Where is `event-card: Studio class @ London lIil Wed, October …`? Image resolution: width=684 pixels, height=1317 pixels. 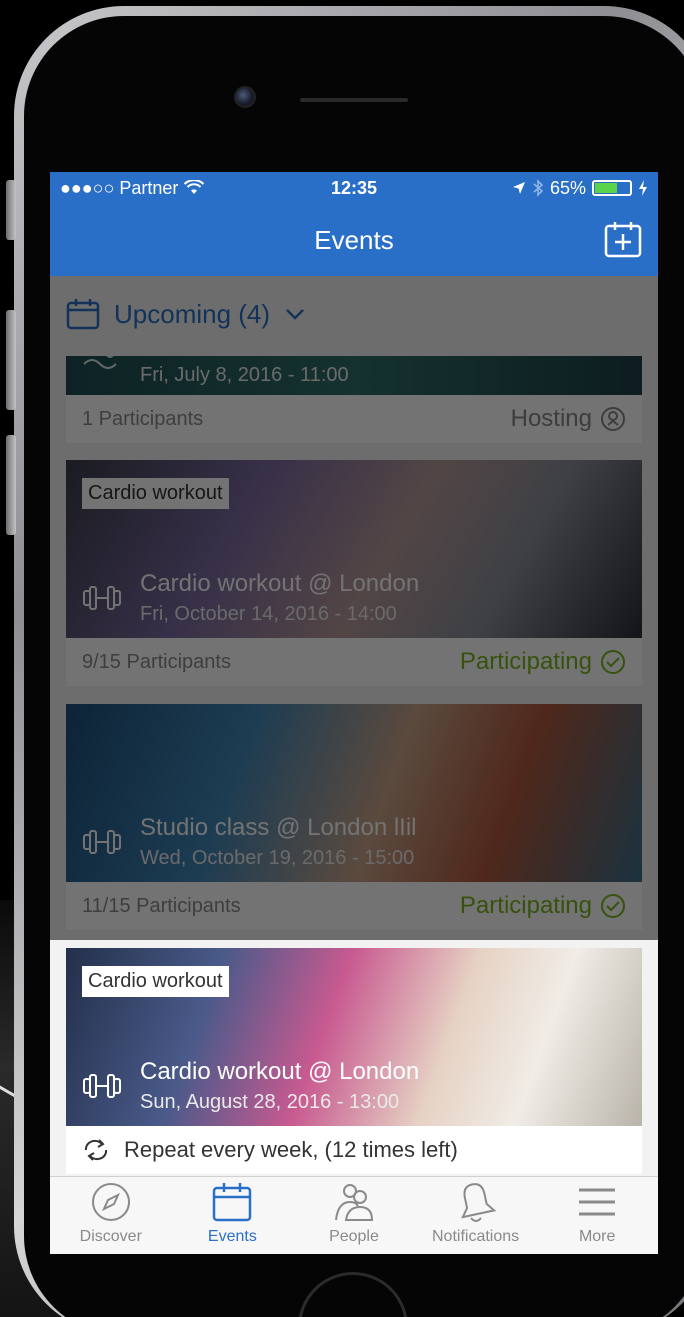 event-card: Studio class @ London lIil Wed, October … is located at coordinates (354, 817).